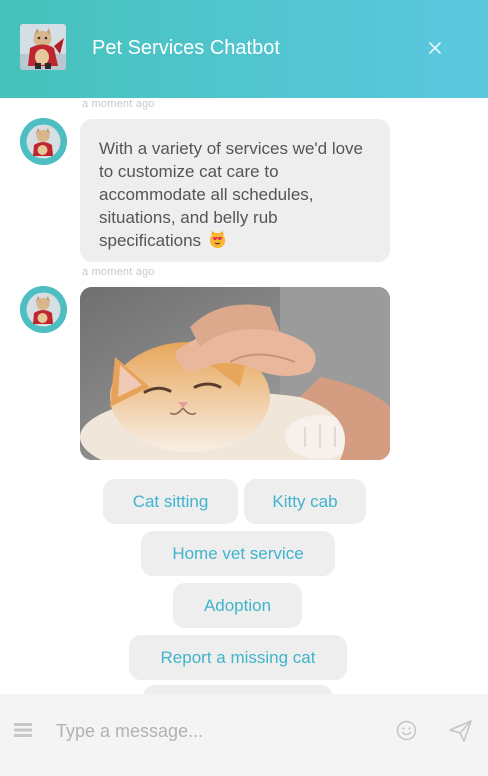 The image size is (488, 776). What do you see at coordinates (435, 48) in the screenshot?
I see `close-icon` at bounding box center [435, 48].